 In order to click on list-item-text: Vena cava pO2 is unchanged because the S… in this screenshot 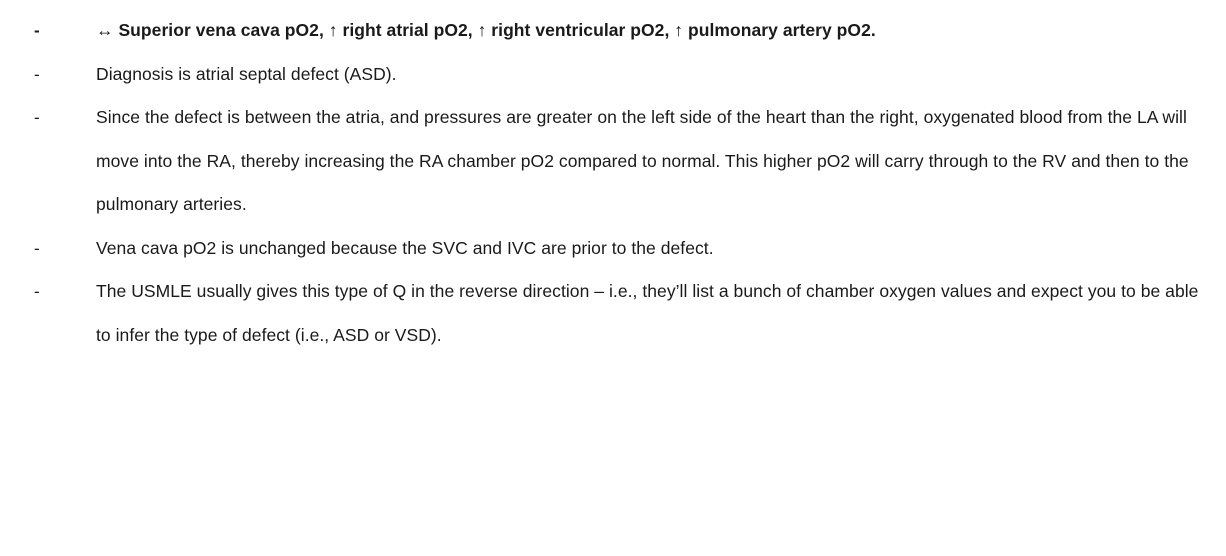, I will do `click(405, 247)`.